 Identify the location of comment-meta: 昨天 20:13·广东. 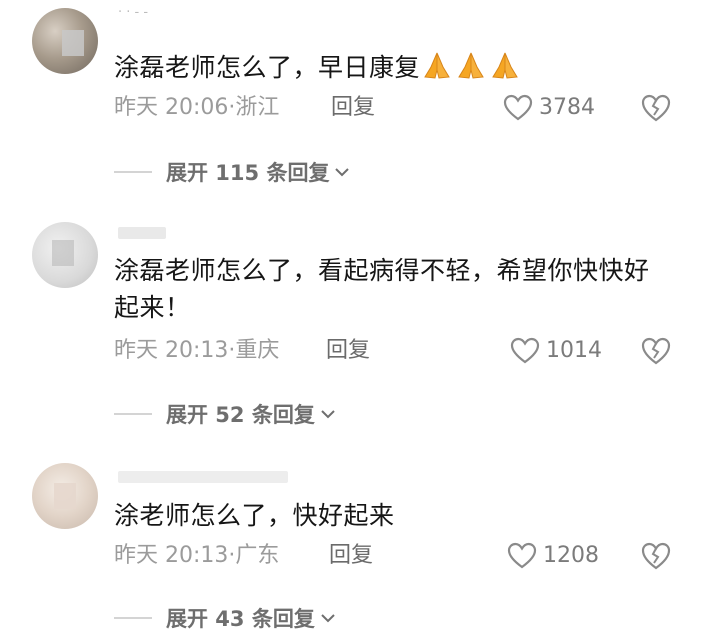
(197, 555).